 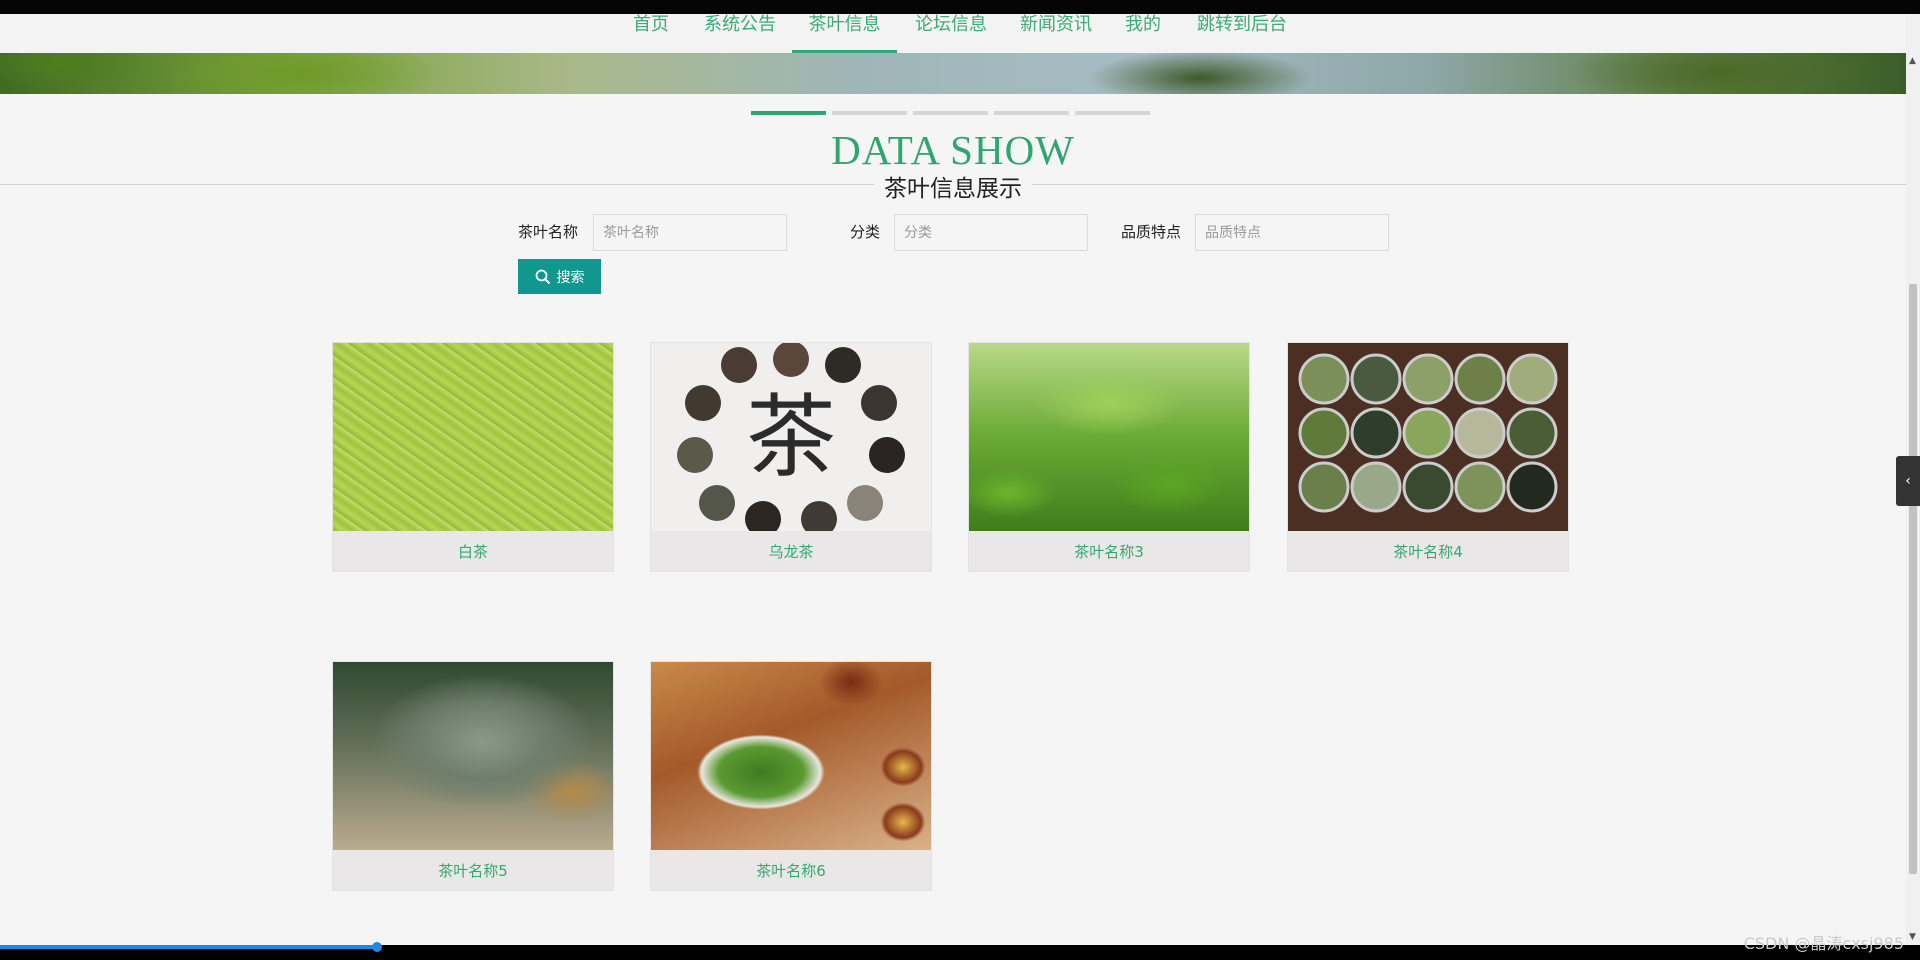 I want to click on nav-item-mine: 我的, so click(x=1143, y=33).